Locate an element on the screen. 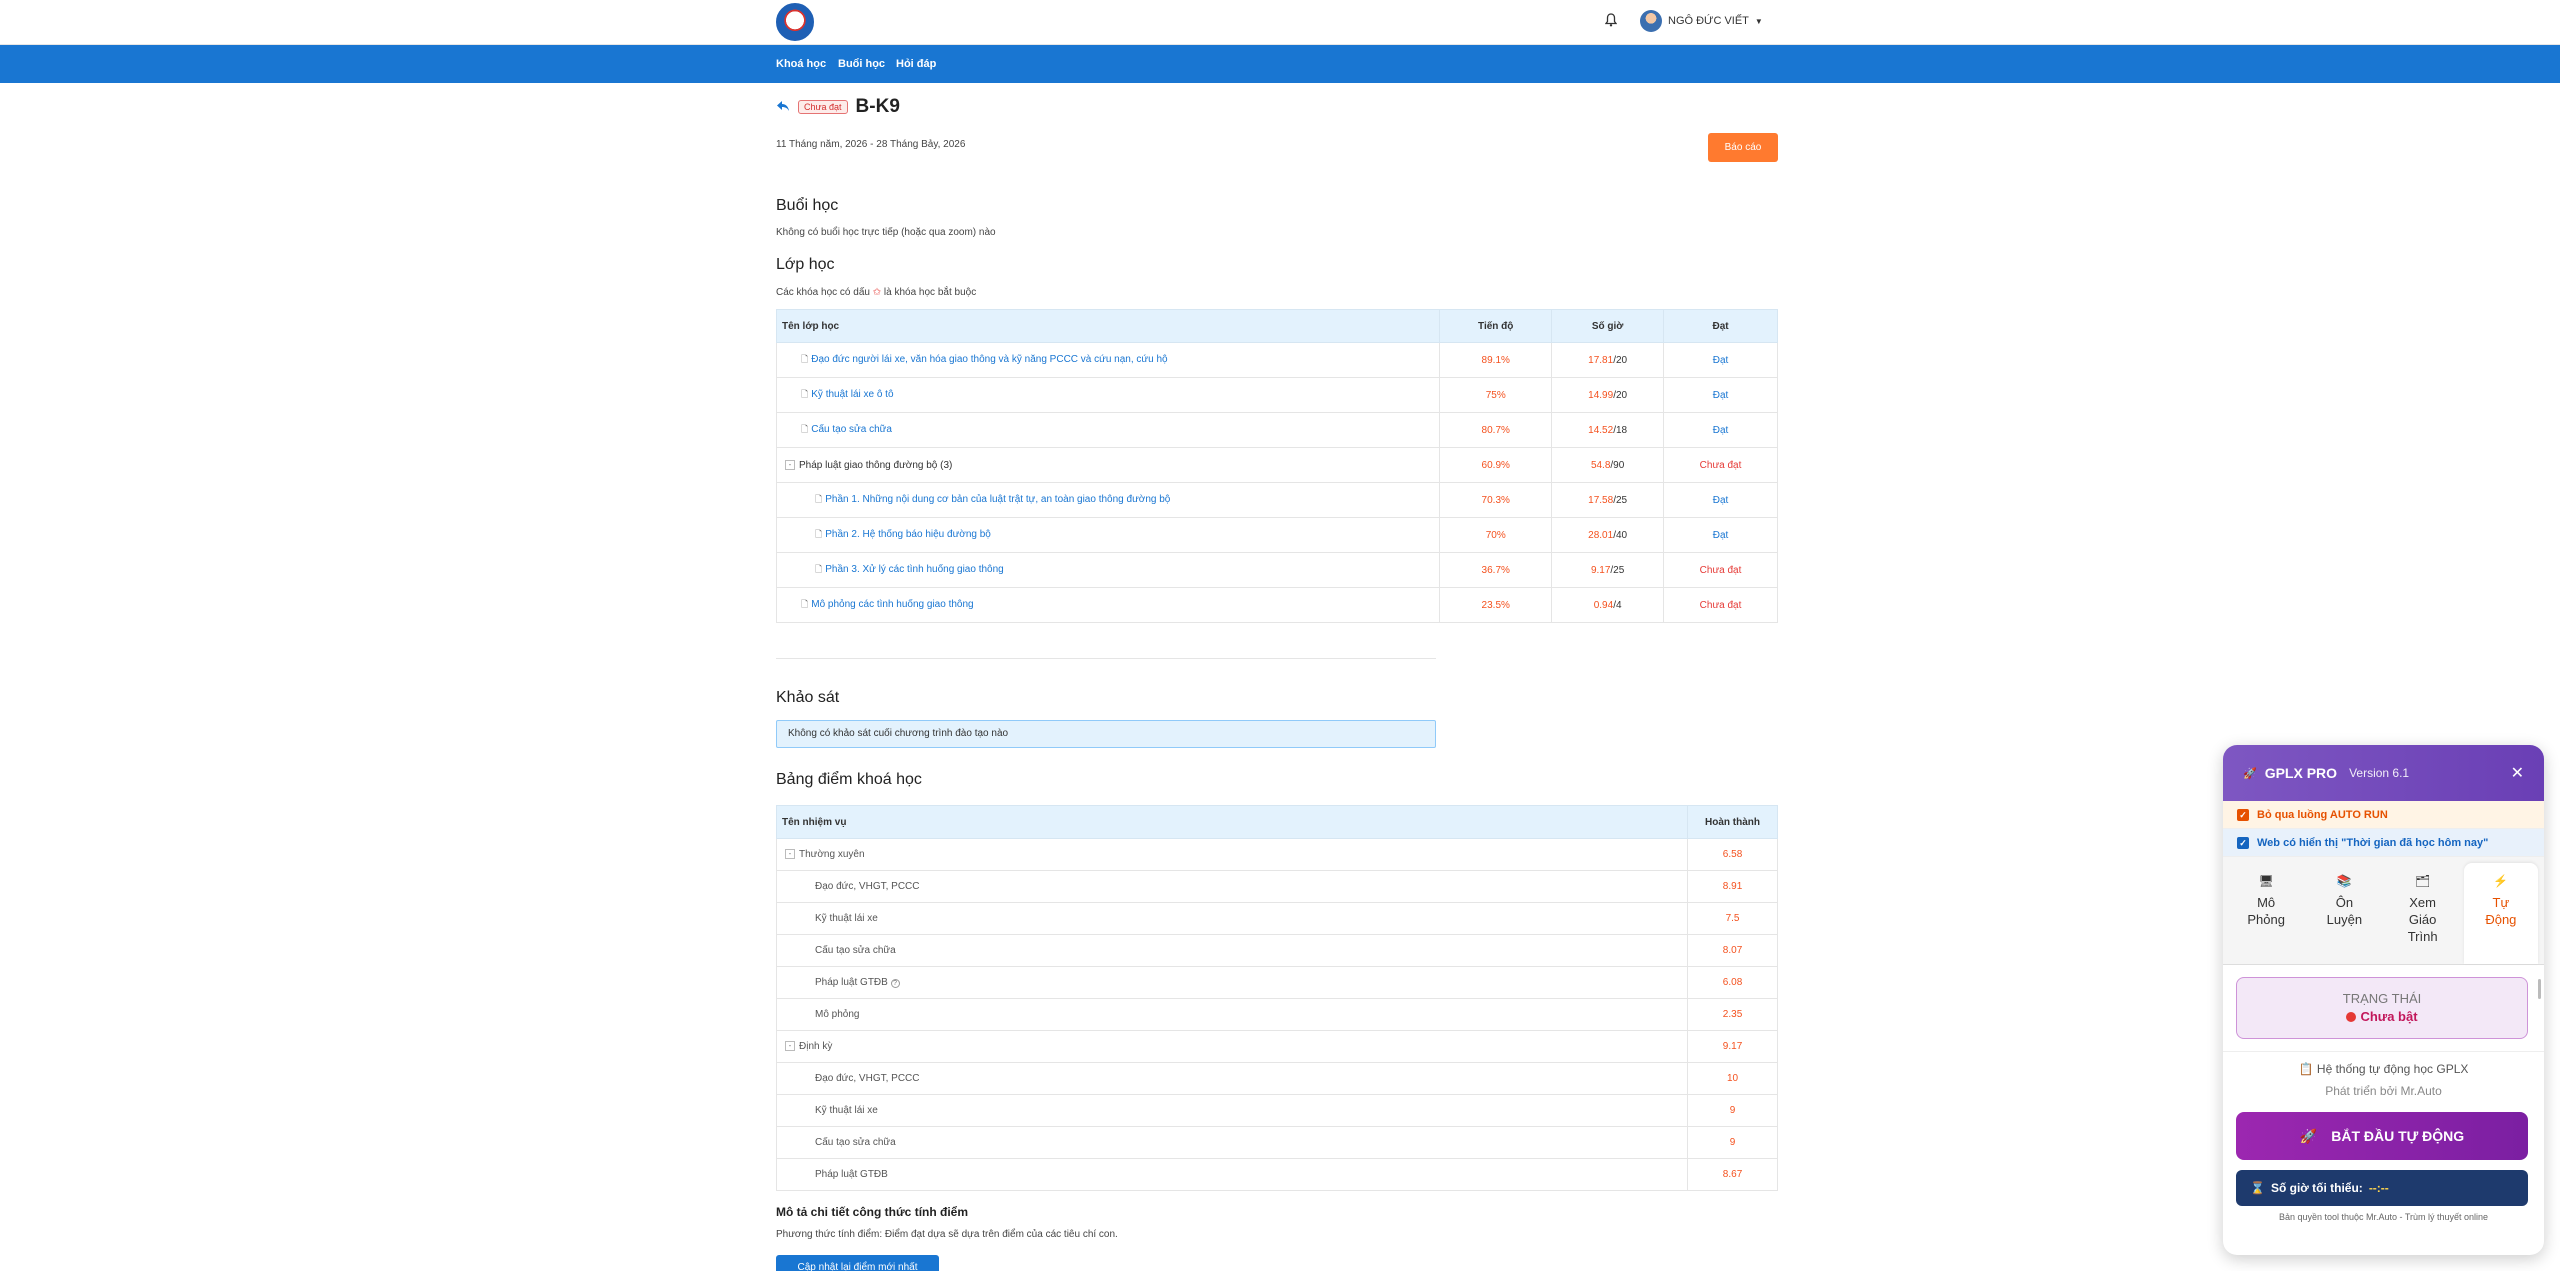 Image resolution: width=2560 pixels, height=1271 pixels. table-row: Kỹ thuật lái xe 7.5 is located at coordinates (1276, 918).